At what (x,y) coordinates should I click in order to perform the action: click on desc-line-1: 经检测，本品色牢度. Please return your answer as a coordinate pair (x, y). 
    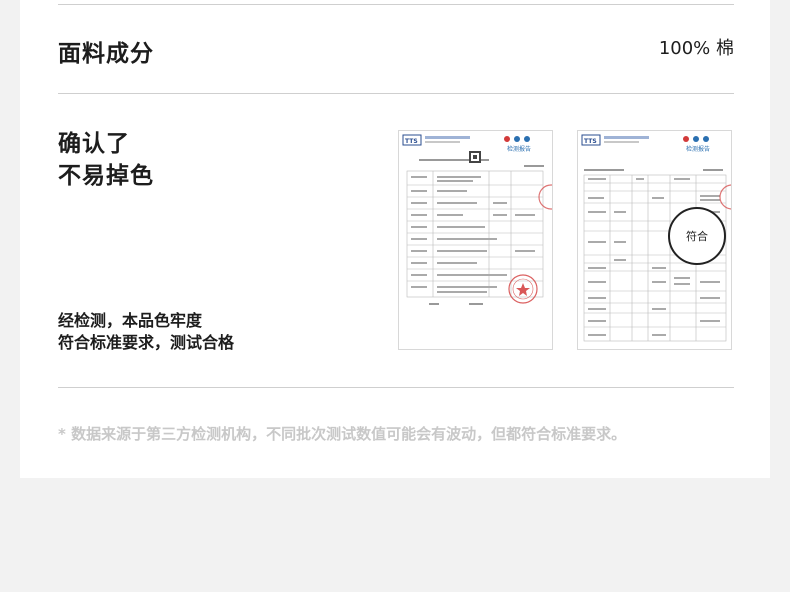
    Looking at the image, I should click on (130, 320).